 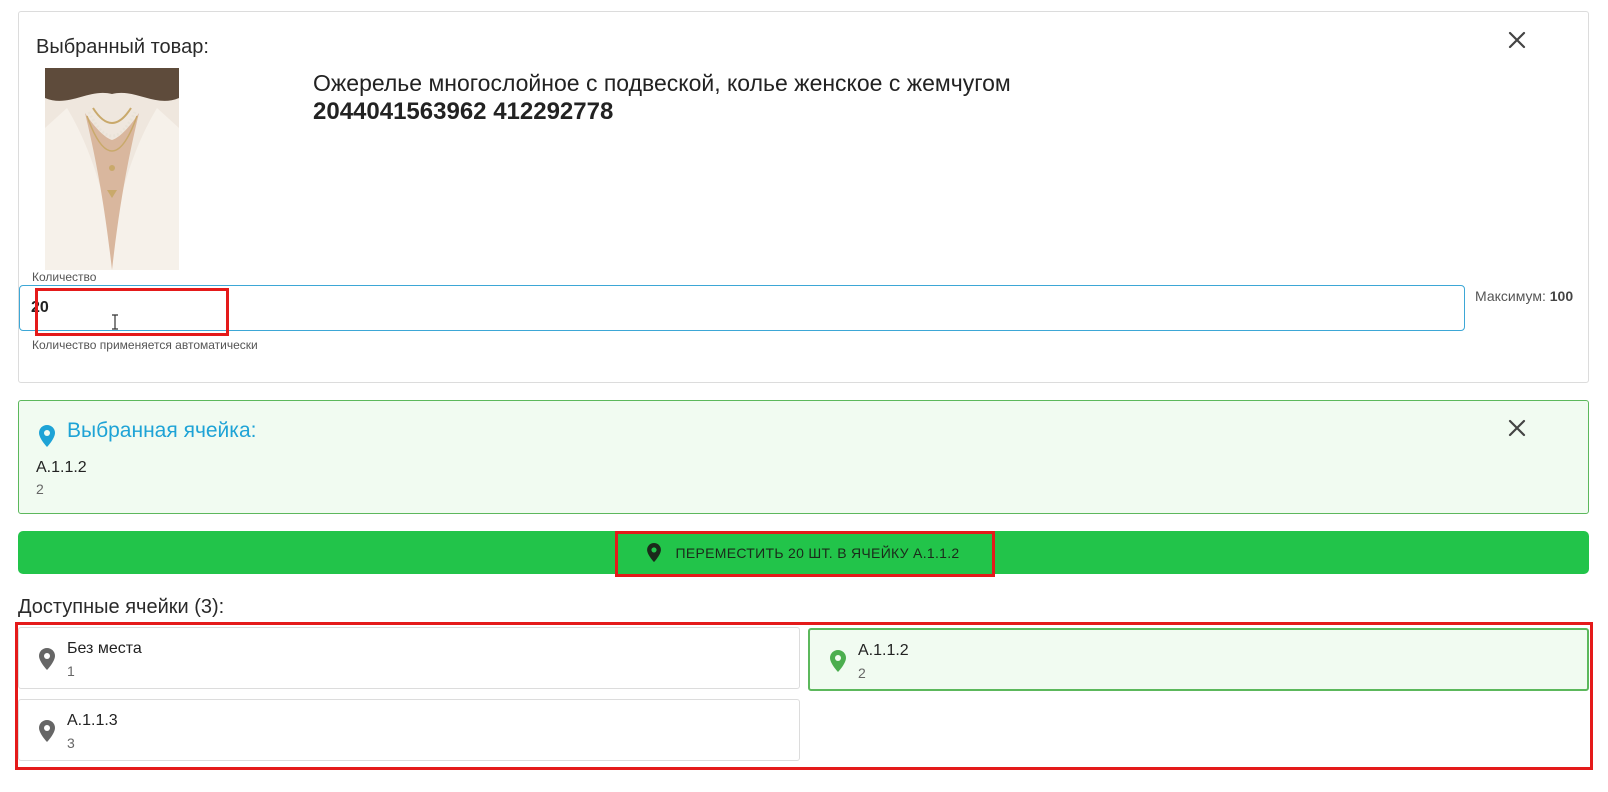 I want to click on cell-option-a113: А.1.1.3 3, so click(x=409, y=730).